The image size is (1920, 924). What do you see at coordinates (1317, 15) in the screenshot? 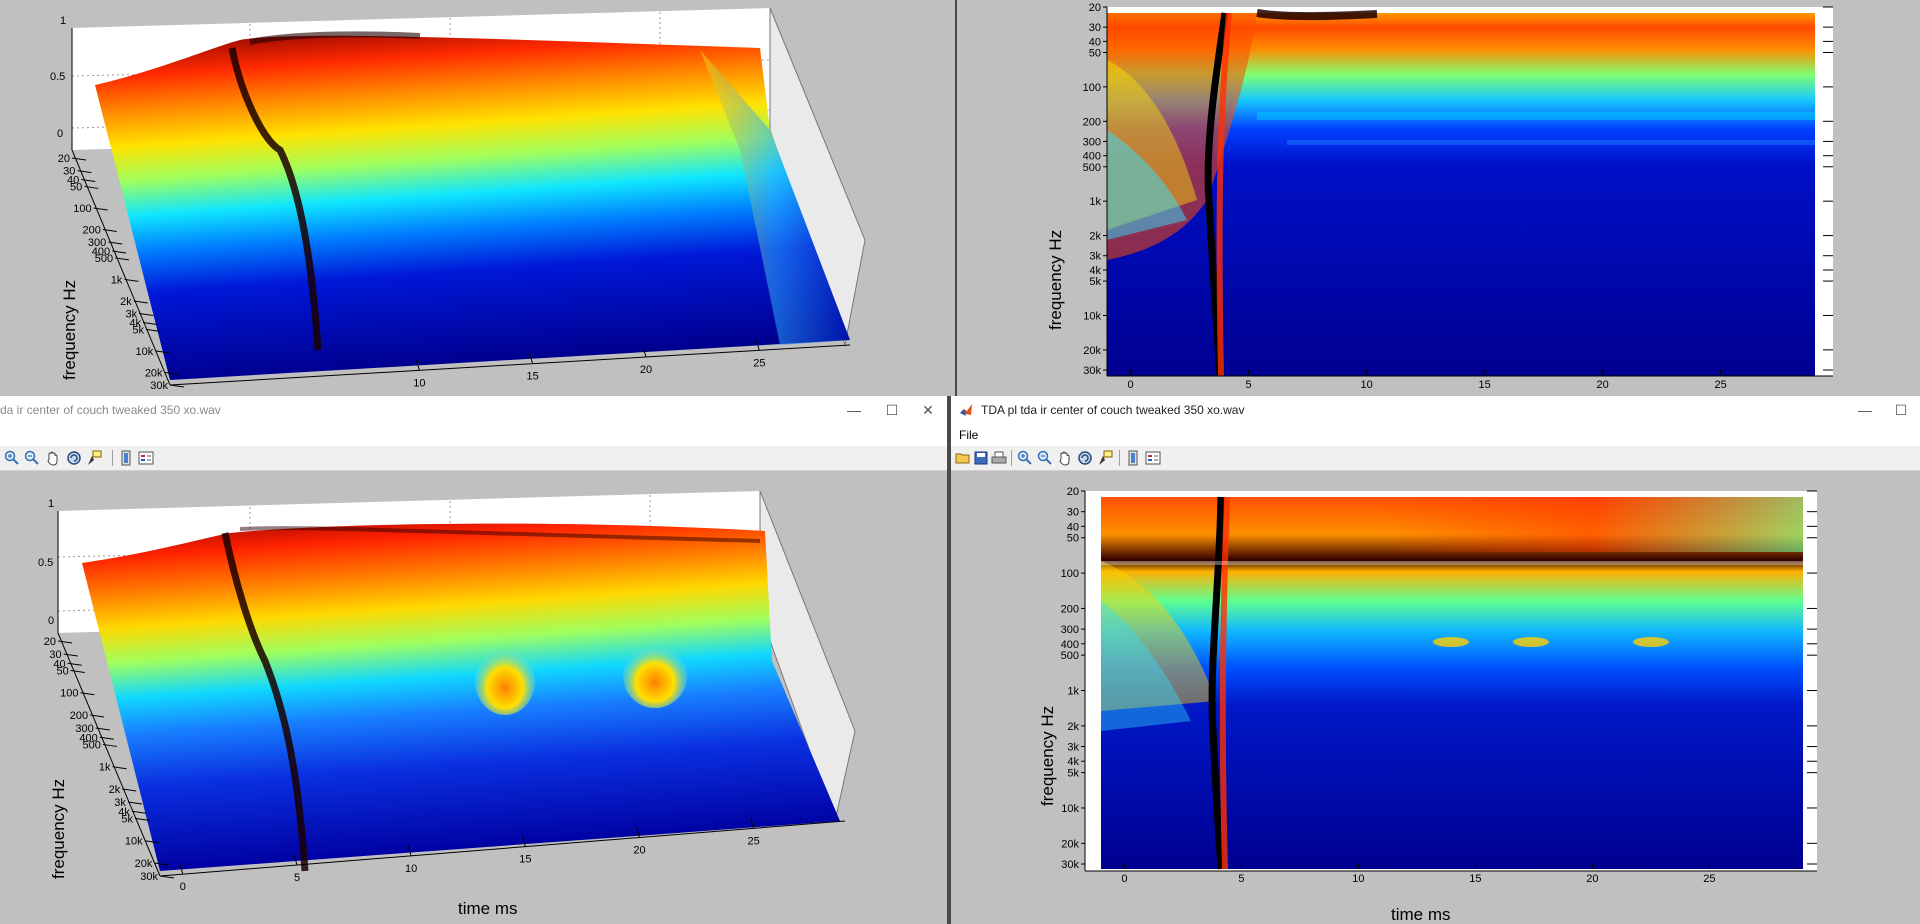
I see `low-freq-ridge` at bounding box center [1317, 15].